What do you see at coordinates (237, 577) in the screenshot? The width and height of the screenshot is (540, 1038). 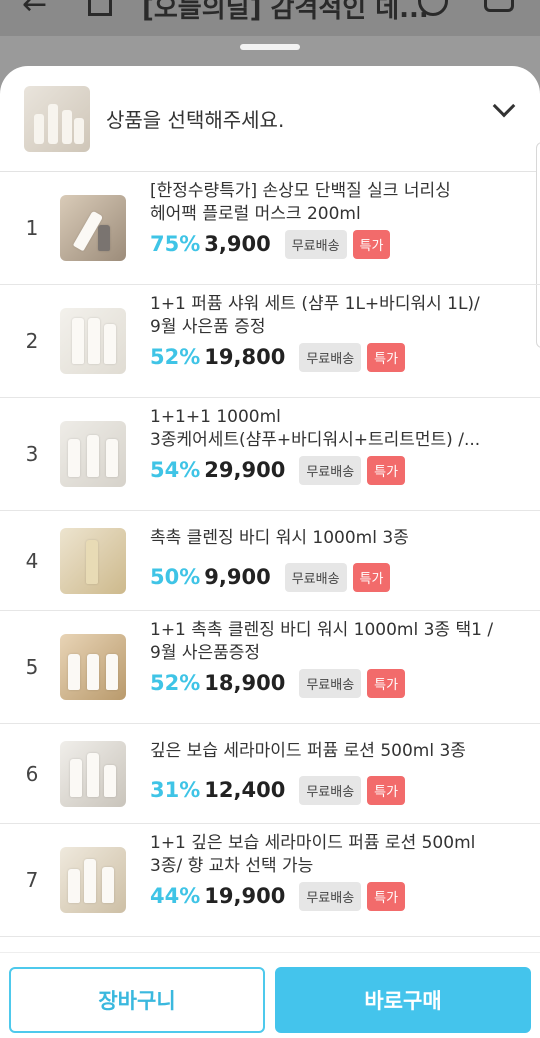 I see `price: 9,900` at bounding box center [237, 577].